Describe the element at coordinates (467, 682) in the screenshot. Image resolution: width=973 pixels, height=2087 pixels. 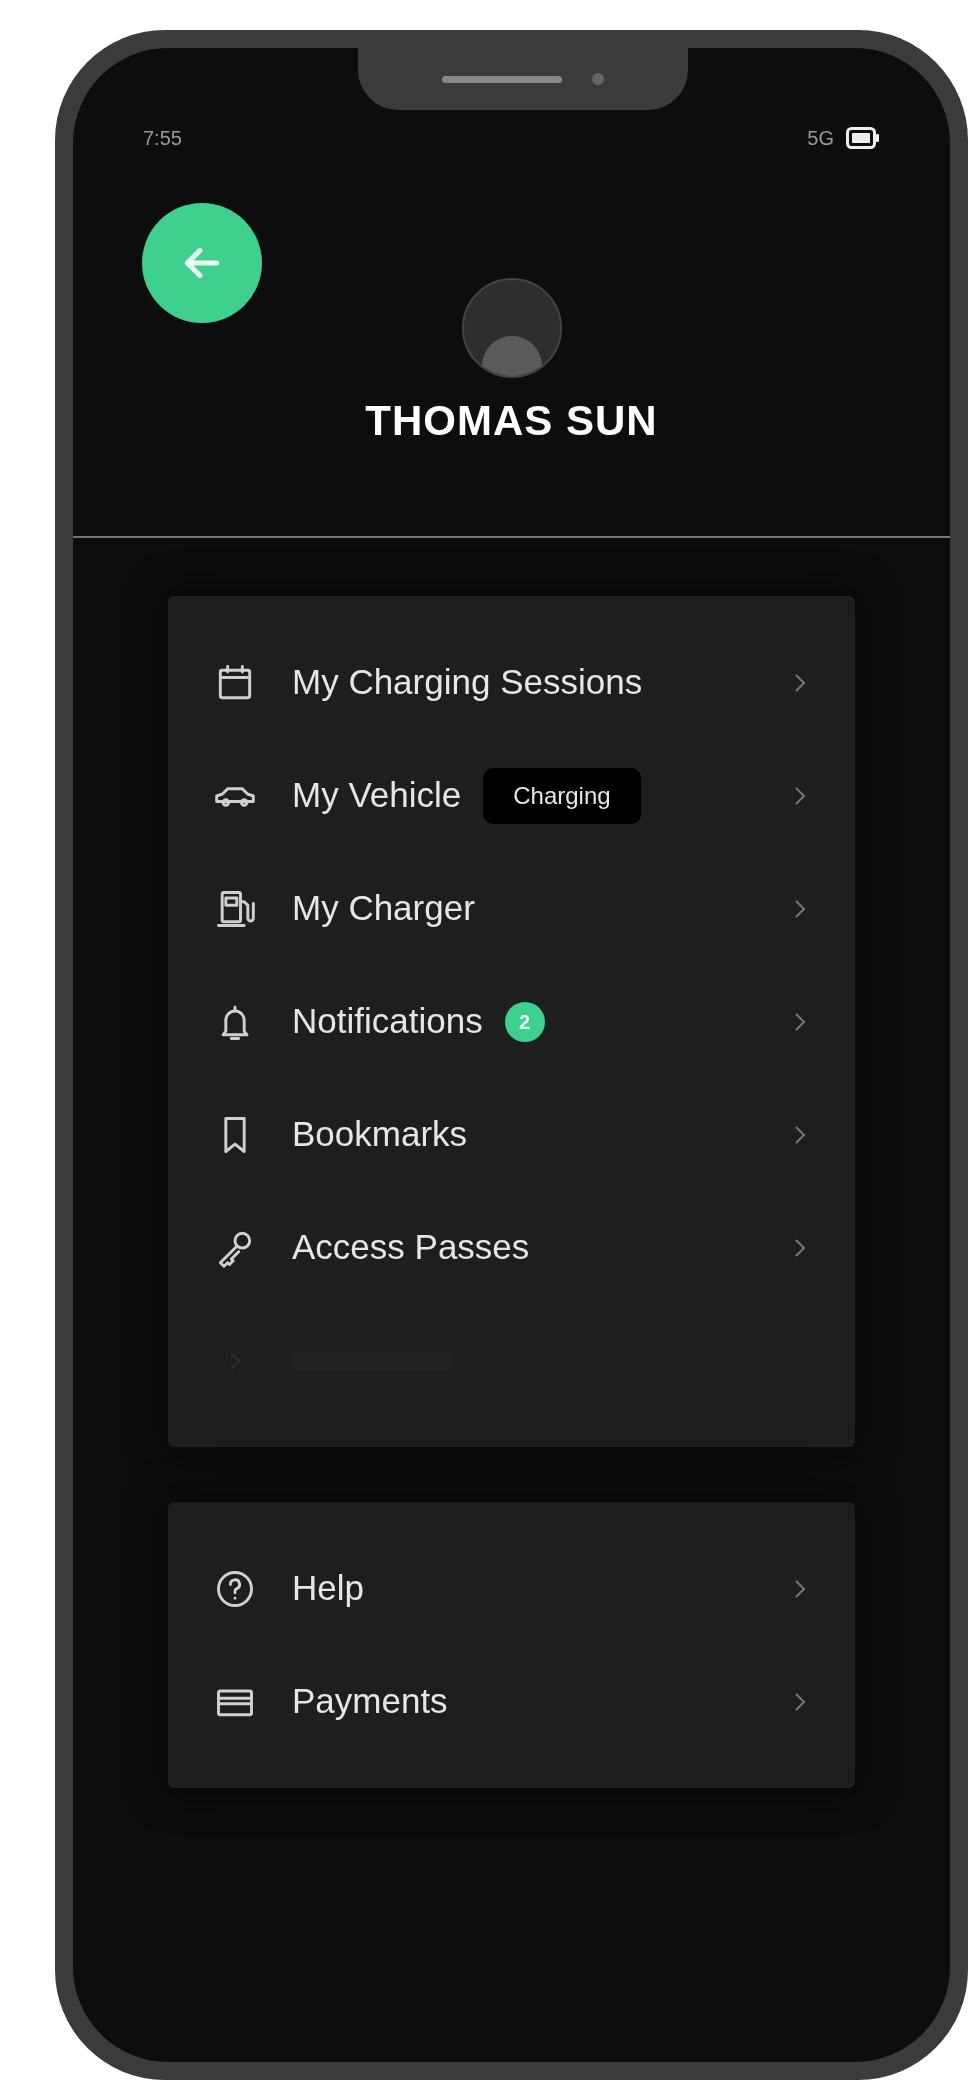
I see `menu-label: My Charging Sessions` at that location.